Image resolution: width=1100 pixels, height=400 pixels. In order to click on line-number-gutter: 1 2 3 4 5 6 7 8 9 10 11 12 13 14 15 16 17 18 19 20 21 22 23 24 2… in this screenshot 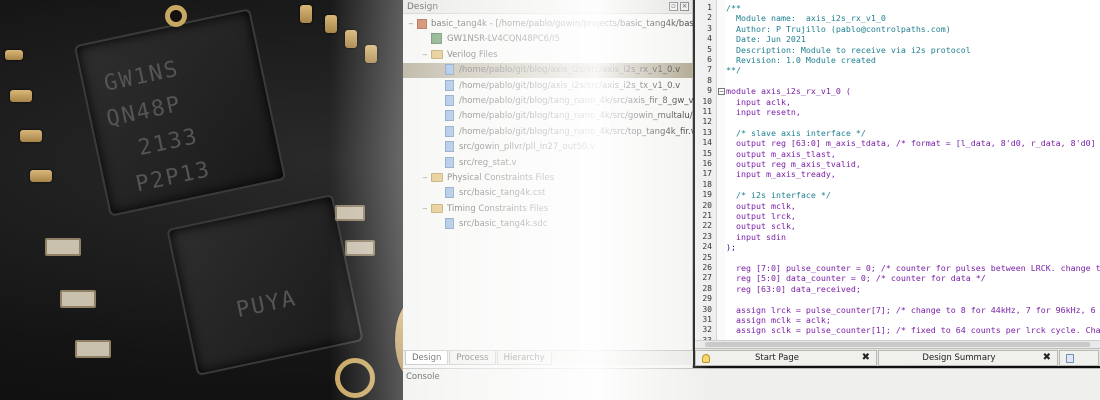, I will do `click(706, 170)`.